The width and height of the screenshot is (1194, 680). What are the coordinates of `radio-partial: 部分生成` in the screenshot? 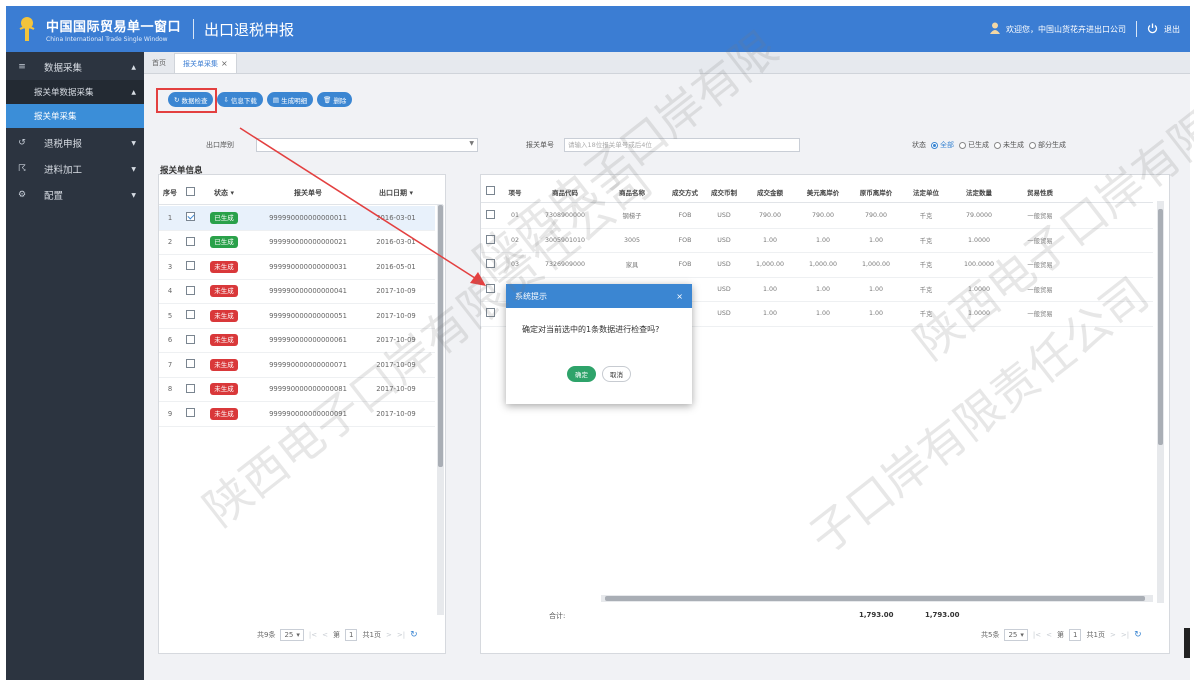 It's located at (1047, 145).